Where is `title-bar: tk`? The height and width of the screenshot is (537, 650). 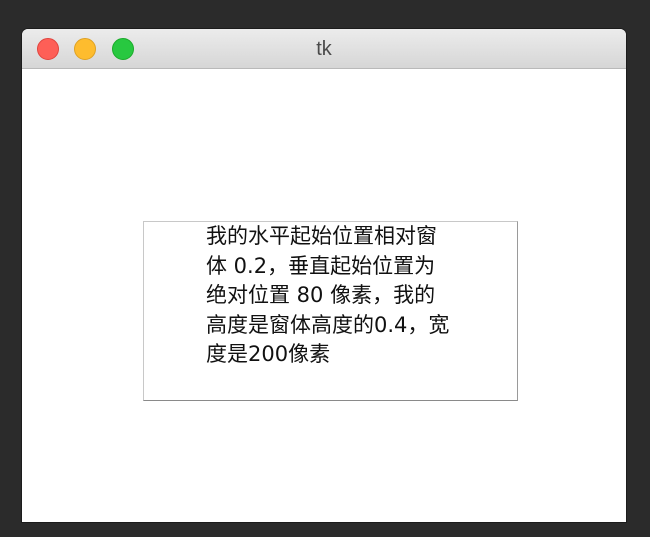 title-bar: tk is located at coordinates (324, 49).